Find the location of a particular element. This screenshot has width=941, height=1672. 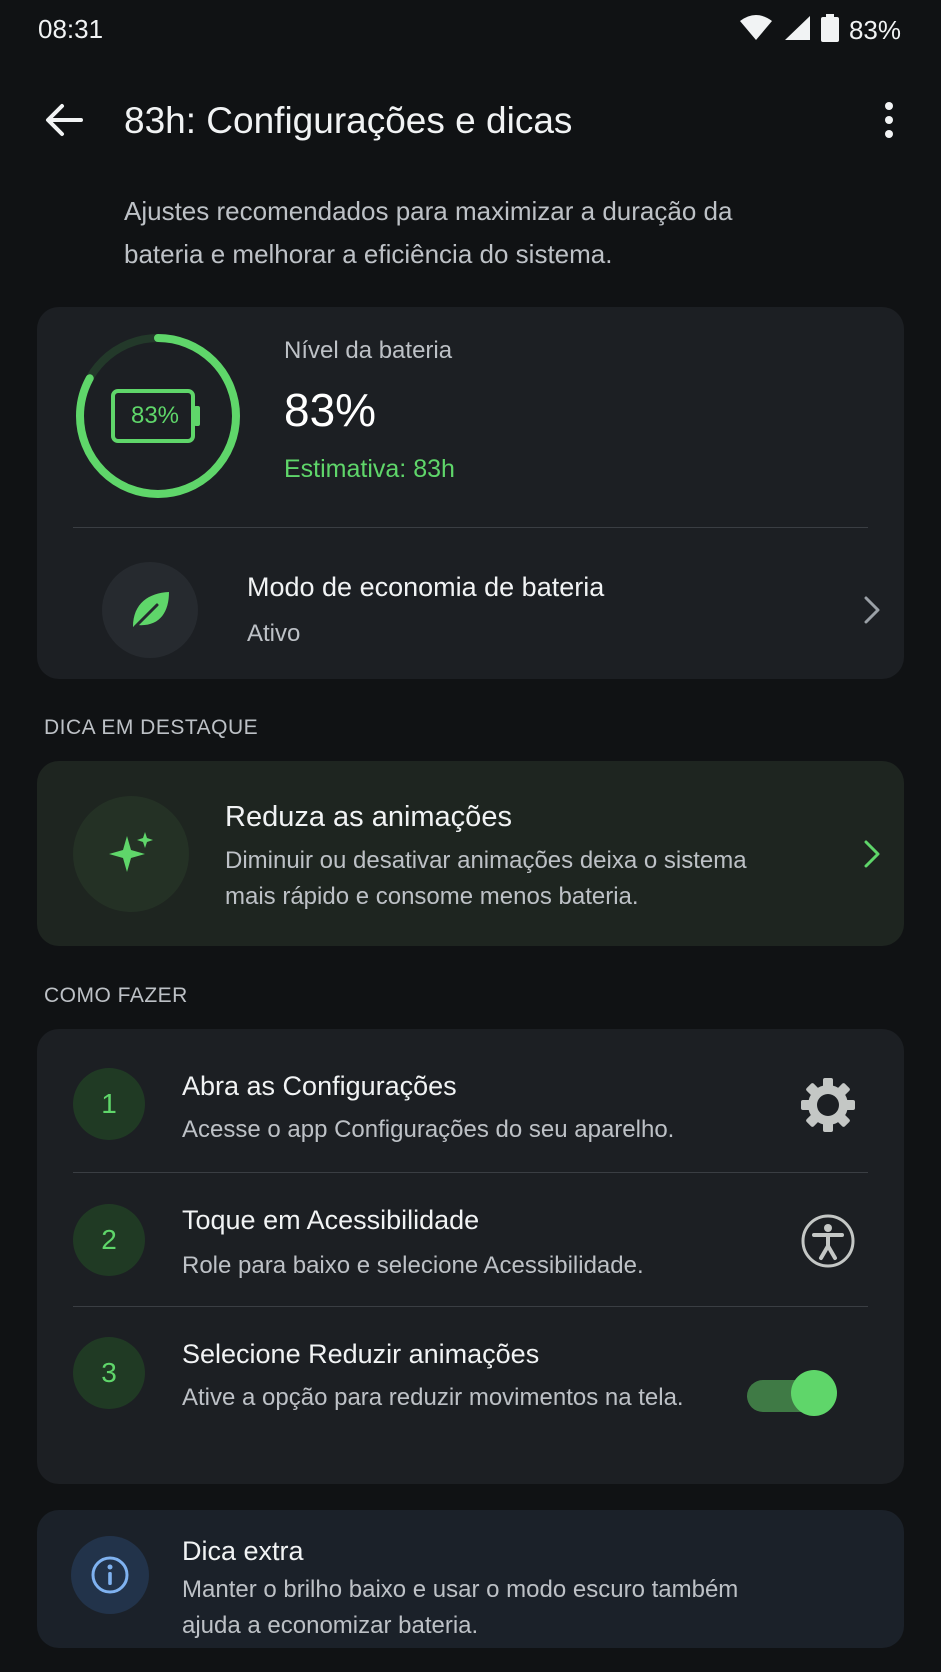

extra-tip-title: Dica extra is located at coordinates (243, 1551).